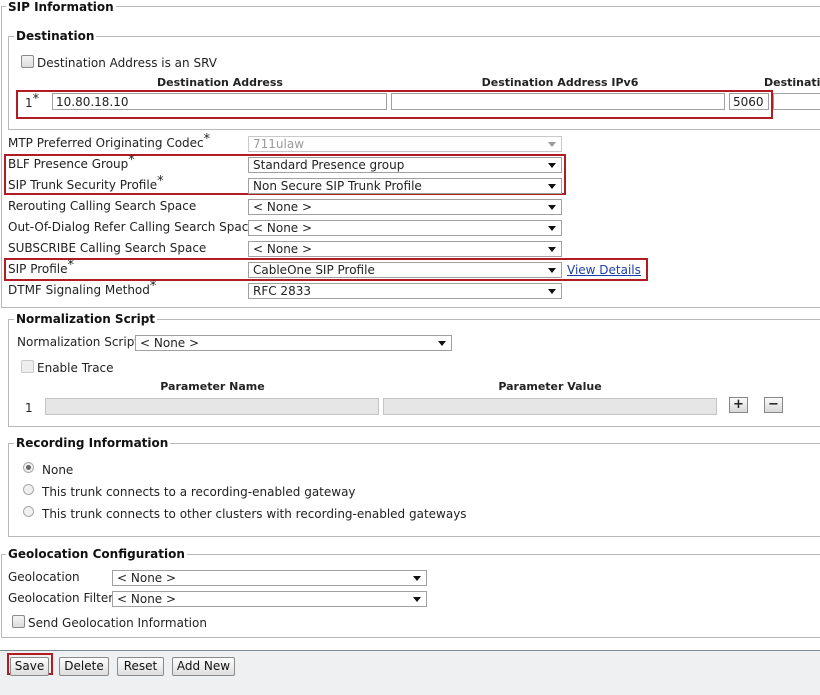  I want to click on trunk-security-select: Non Secure SIP Trunk Profile, so click(405, 186).